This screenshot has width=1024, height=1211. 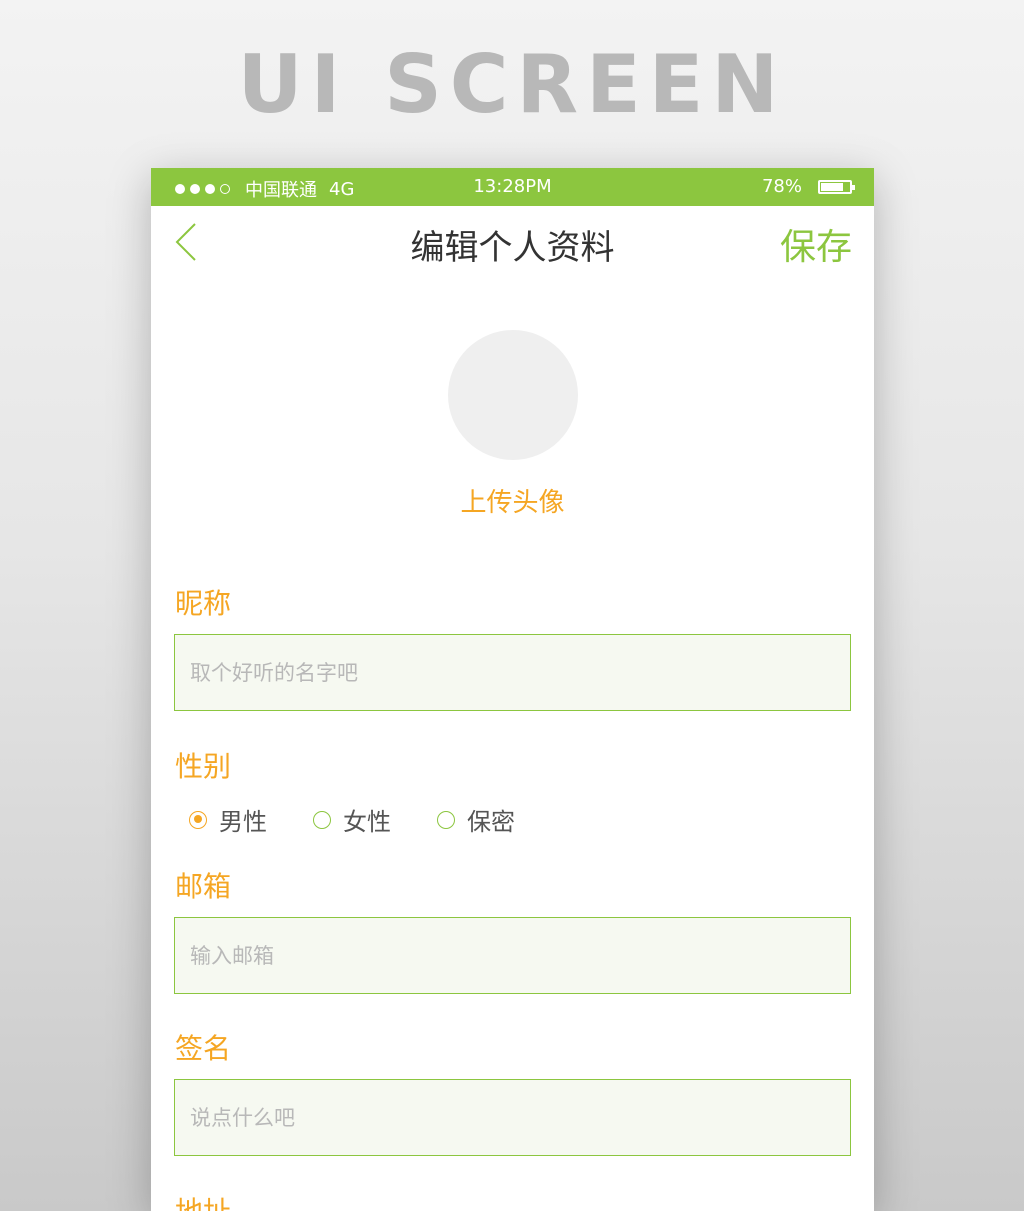 I want to click on radio-checked-icon, so click(x=198, y=819).